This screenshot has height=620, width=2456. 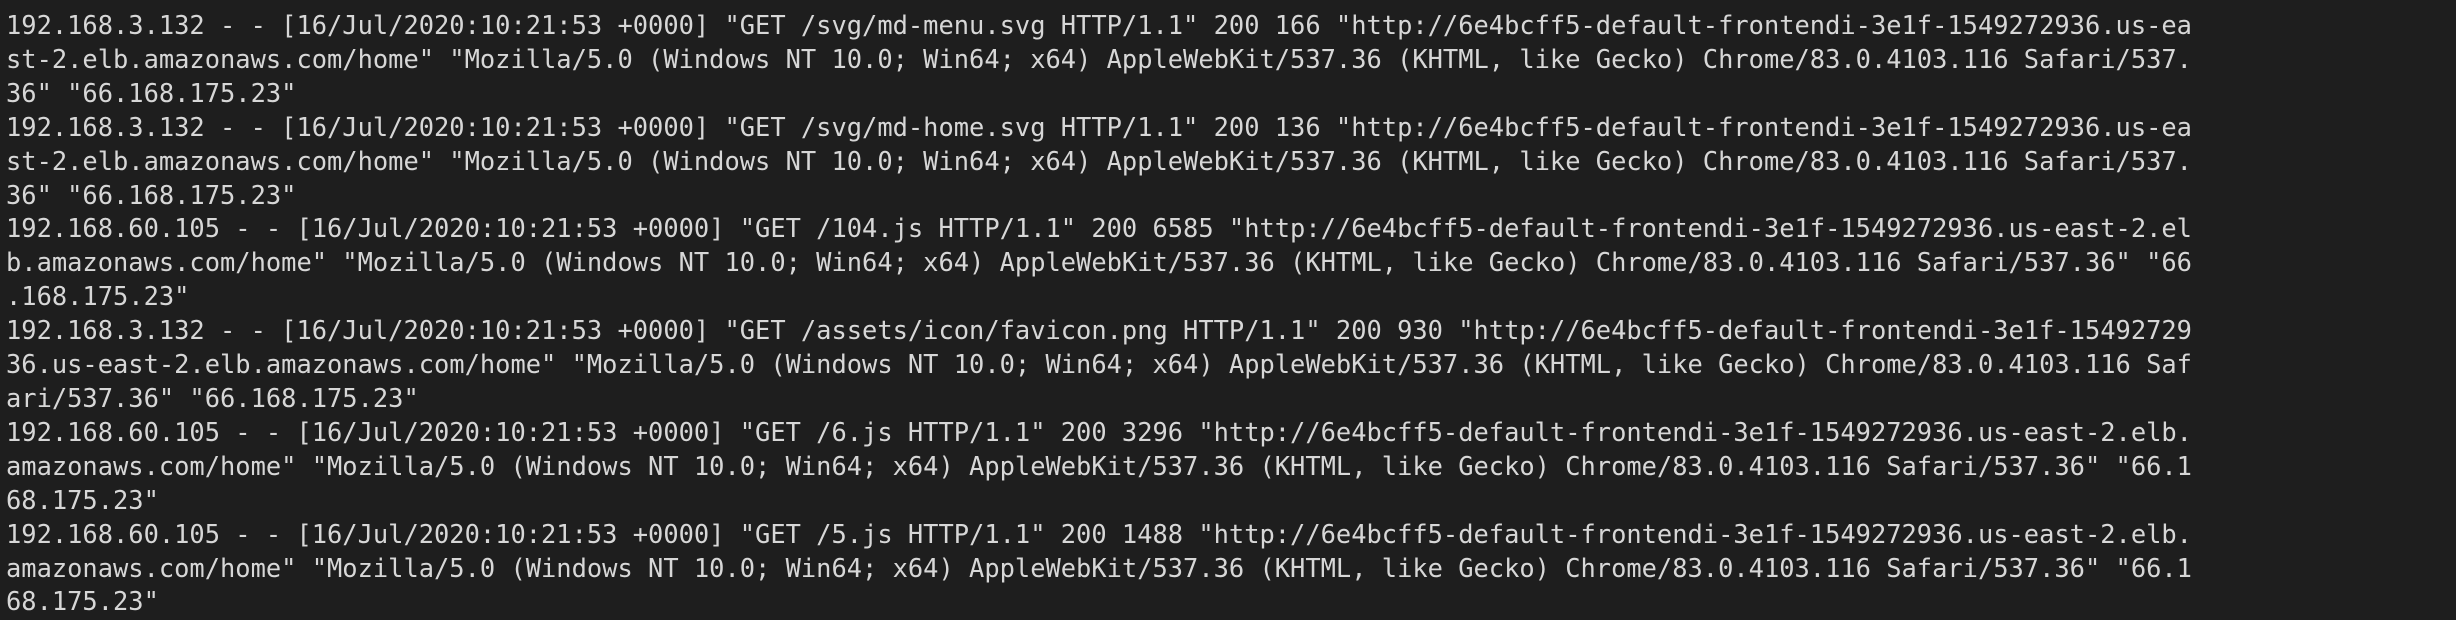 I want to click on log-line: ari/537.36" "66.168.175.23", so click(x=212, y=397).